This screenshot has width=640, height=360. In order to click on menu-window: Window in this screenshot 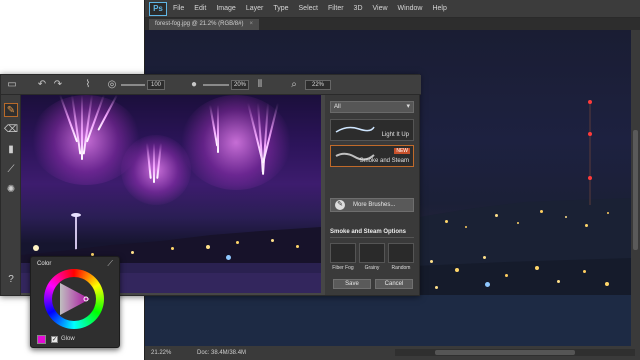, I will do `click(410, 8)`.